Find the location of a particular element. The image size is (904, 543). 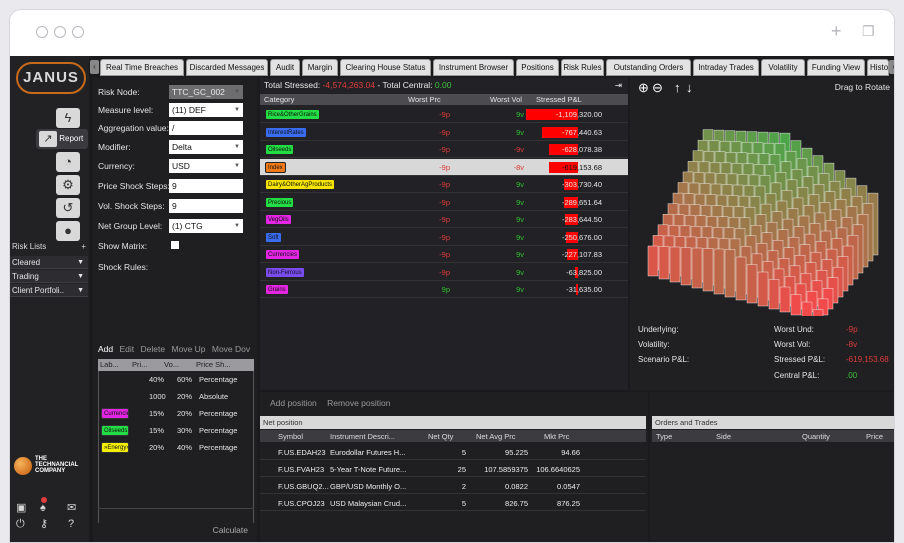

save-icon: ▣ is located at coordinates (21, 508).